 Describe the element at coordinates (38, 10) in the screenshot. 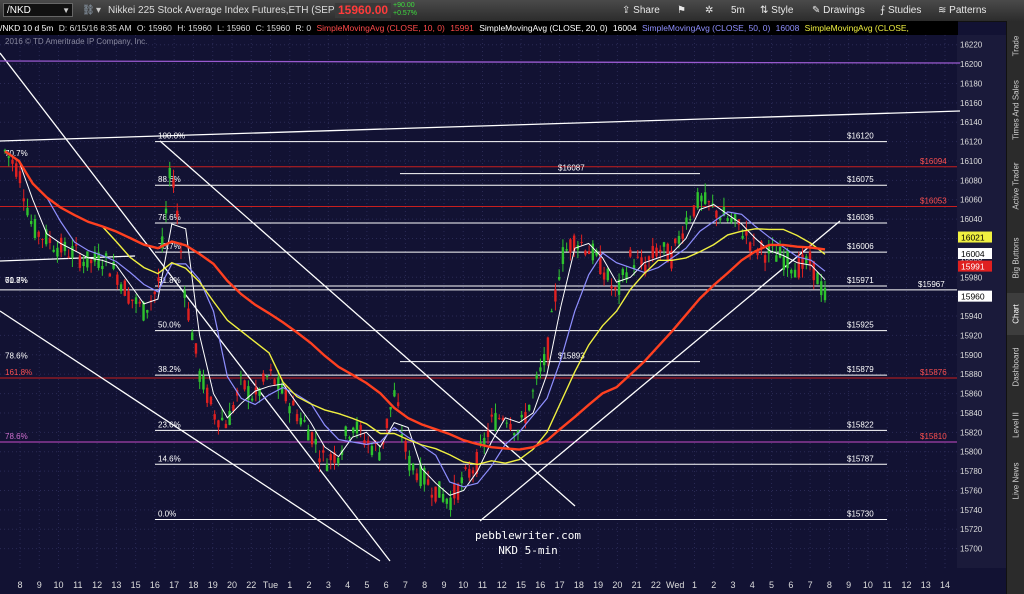

I see `symbol-input: /NKD ▼` at that location.